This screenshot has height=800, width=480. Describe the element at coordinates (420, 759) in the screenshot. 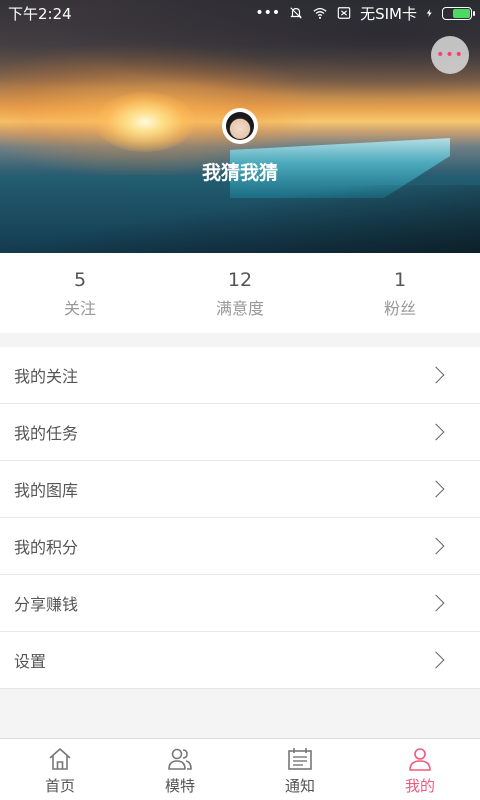

I see `user-icon` at that location.